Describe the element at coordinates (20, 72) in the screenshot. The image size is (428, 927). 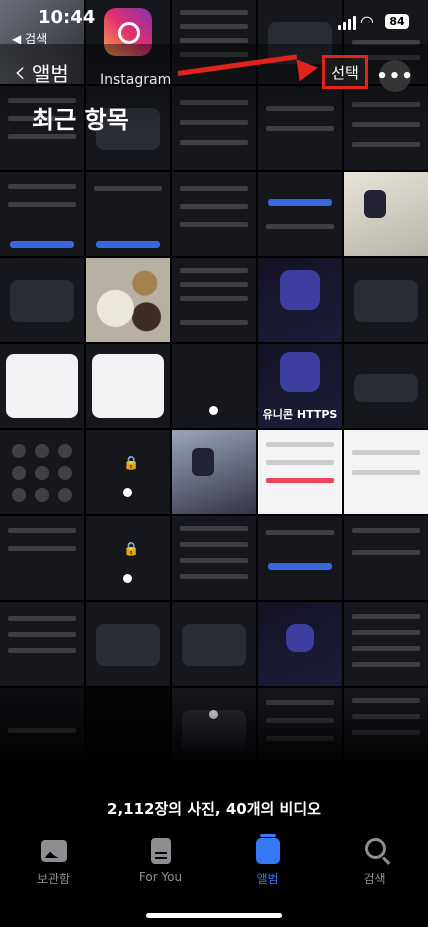
I see `chevron-left-icon: ‹` at that location.